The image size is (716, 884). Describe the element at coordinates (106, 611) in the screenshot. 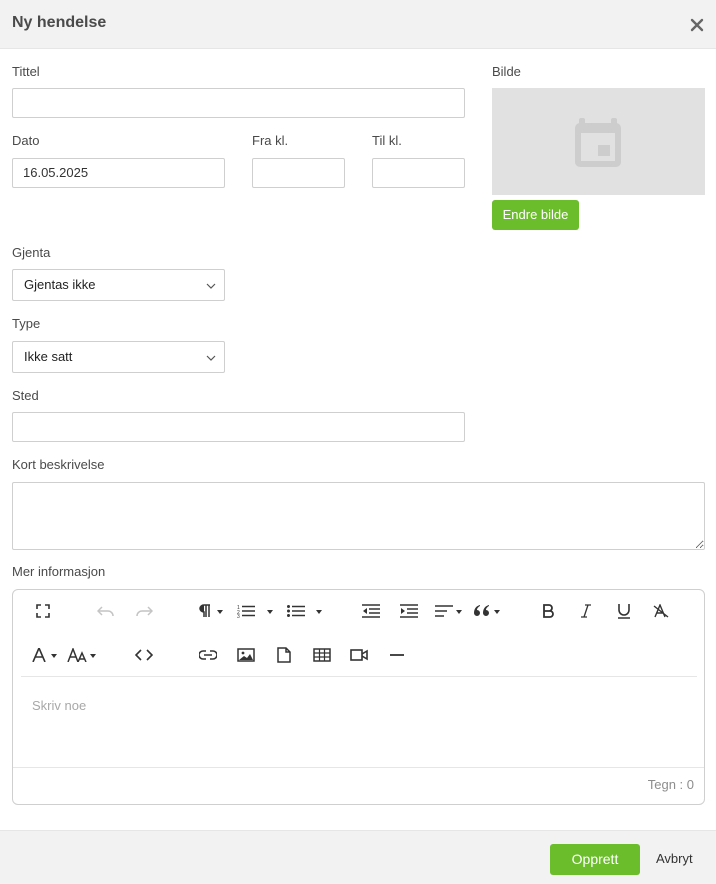

I see `undo-icon` at that location.